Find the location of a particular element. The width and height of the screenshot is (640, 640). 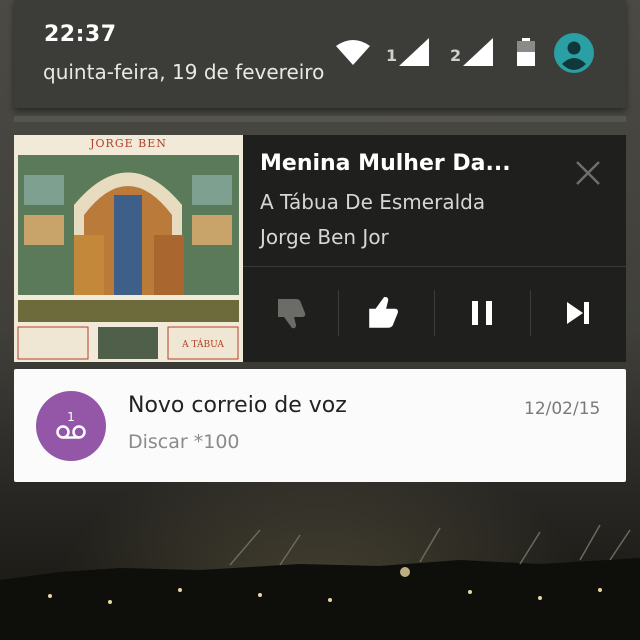

header-shadow-strip is located at coordinates (320, 119).